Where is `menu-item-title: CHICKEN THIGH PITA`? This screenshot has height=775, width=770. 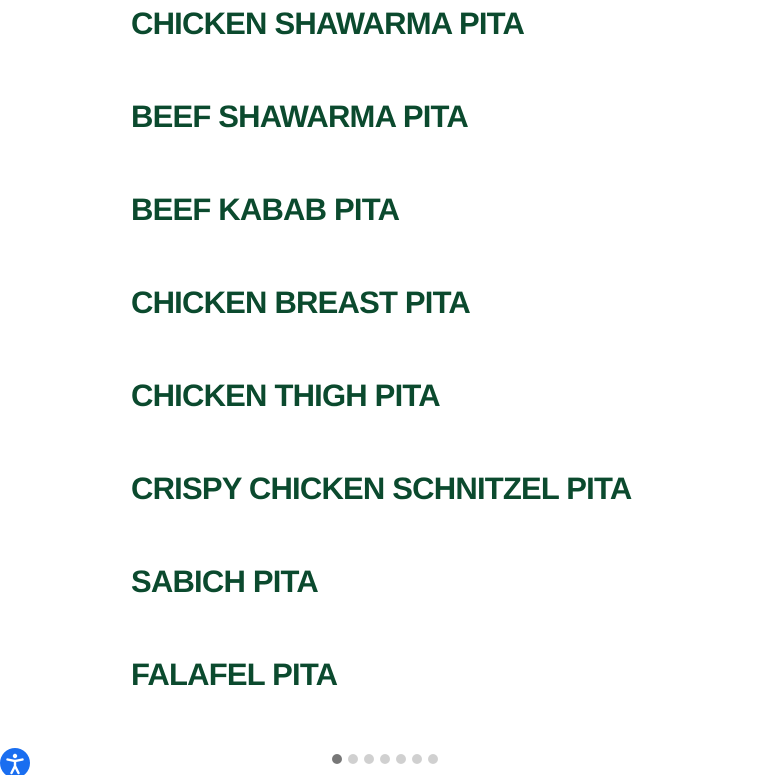
menu-item-title: CHICKEN THIGH PITA is located at coordinates (285, 396).